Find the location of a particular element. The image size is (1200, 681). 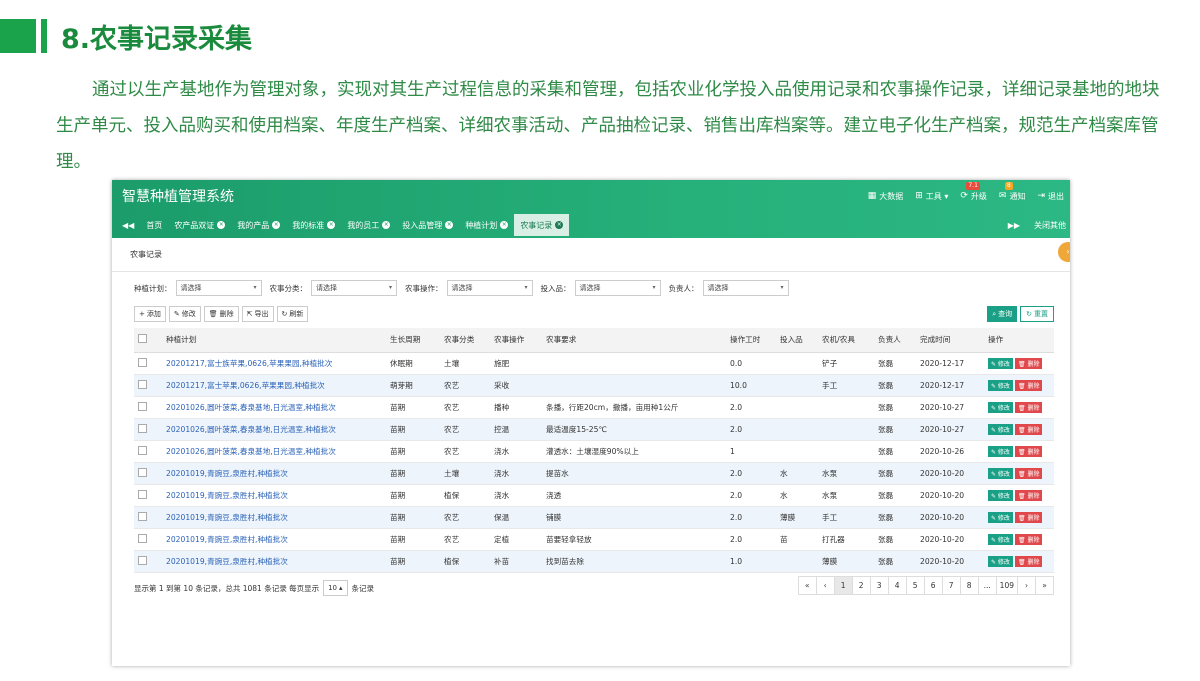

header-item-2: ⟳ 升级 7.1 is located at coordinates (973, 191).